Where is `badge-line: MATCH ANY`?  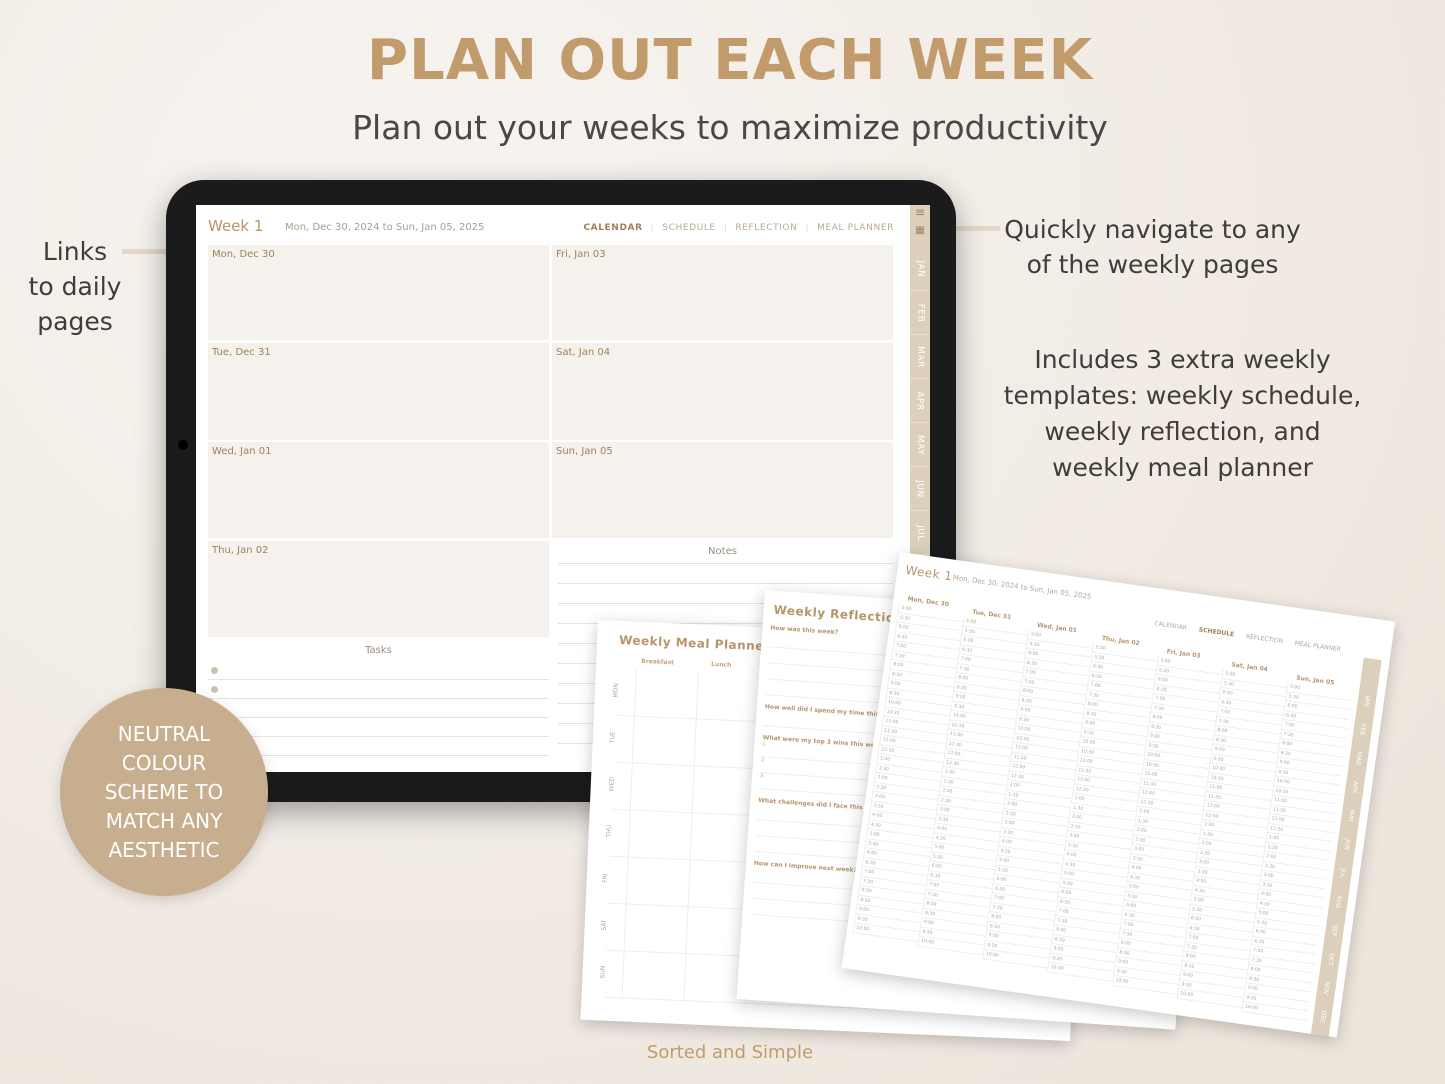 badge-line: MATCH ANY is located at coordinates (164, 820).